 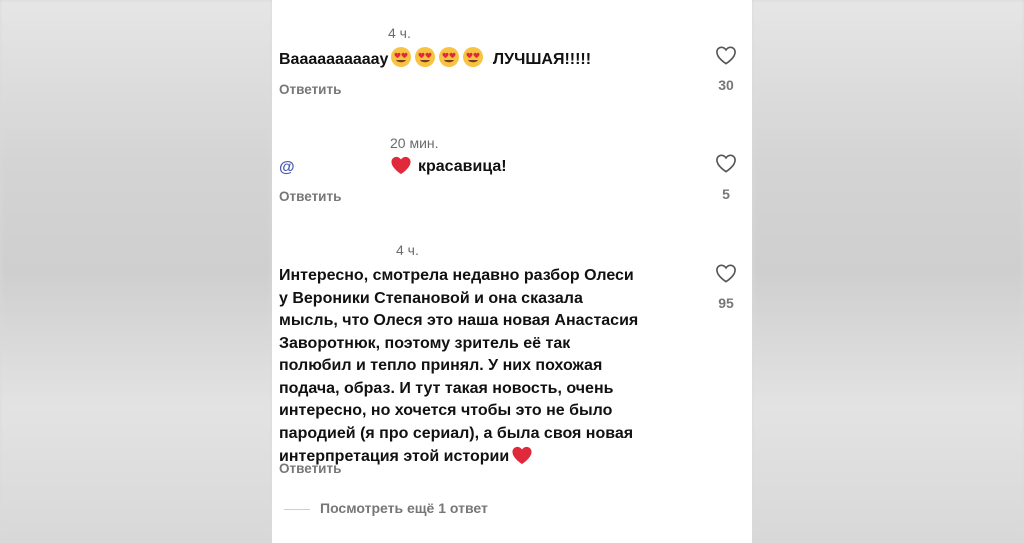 What do you see at coordinates (441, 365) in the screenshot?
I see `comment-line: полюбил и тепло принял. У них похожая` at bounding box center [441, 365].